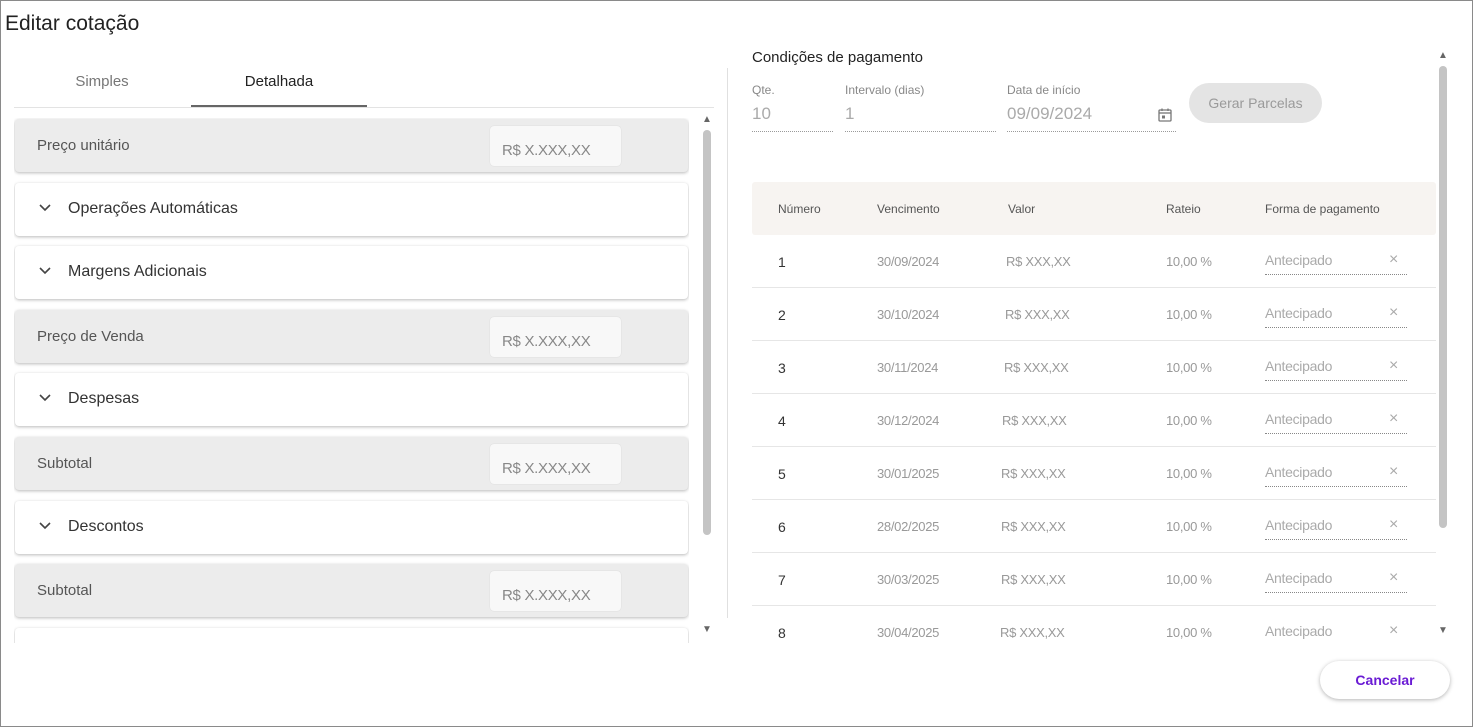 Image resolution: width=1473 pixels, height=727 pixels. I want to click on preco-venda-label: Preço de Venda, so click(90, 336).